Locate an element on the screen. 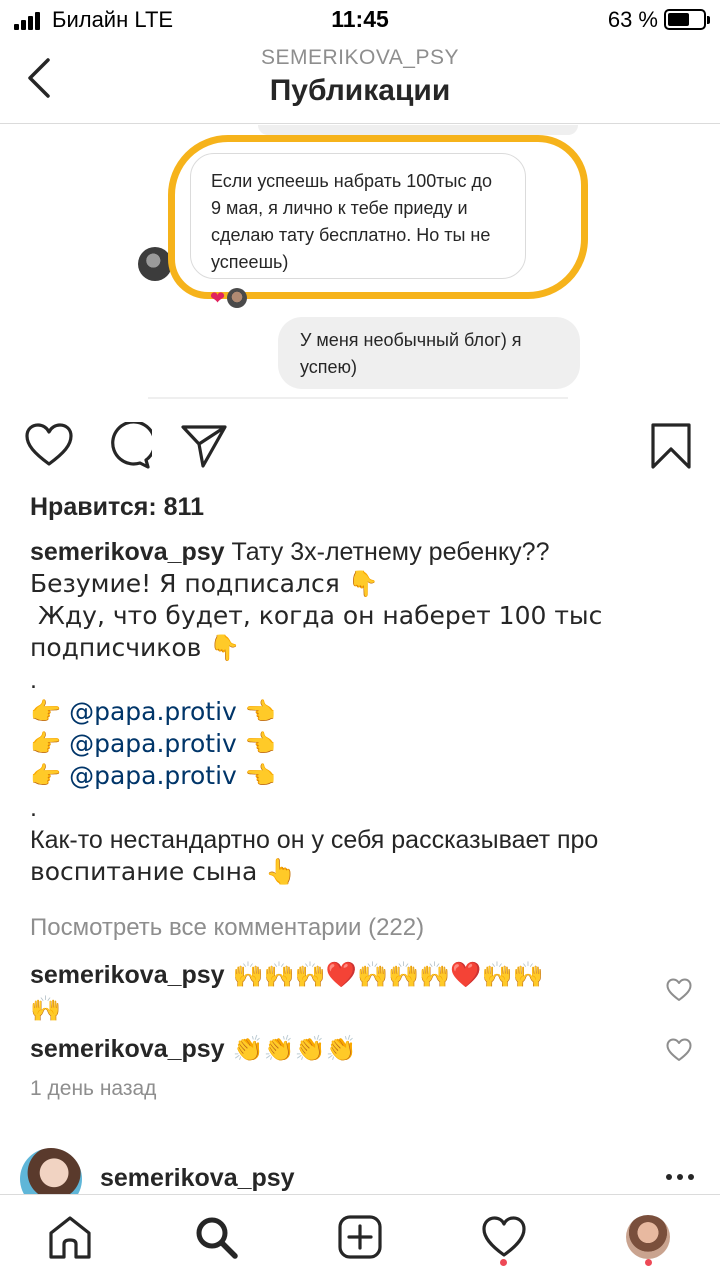 This screenshot has height=1280, width=720. comment-item: semerikova_psy 🙌🙌🙌❤️🙌🙌🙌❤️🙌🙌 🙌 is located at coordinates (340, 992).